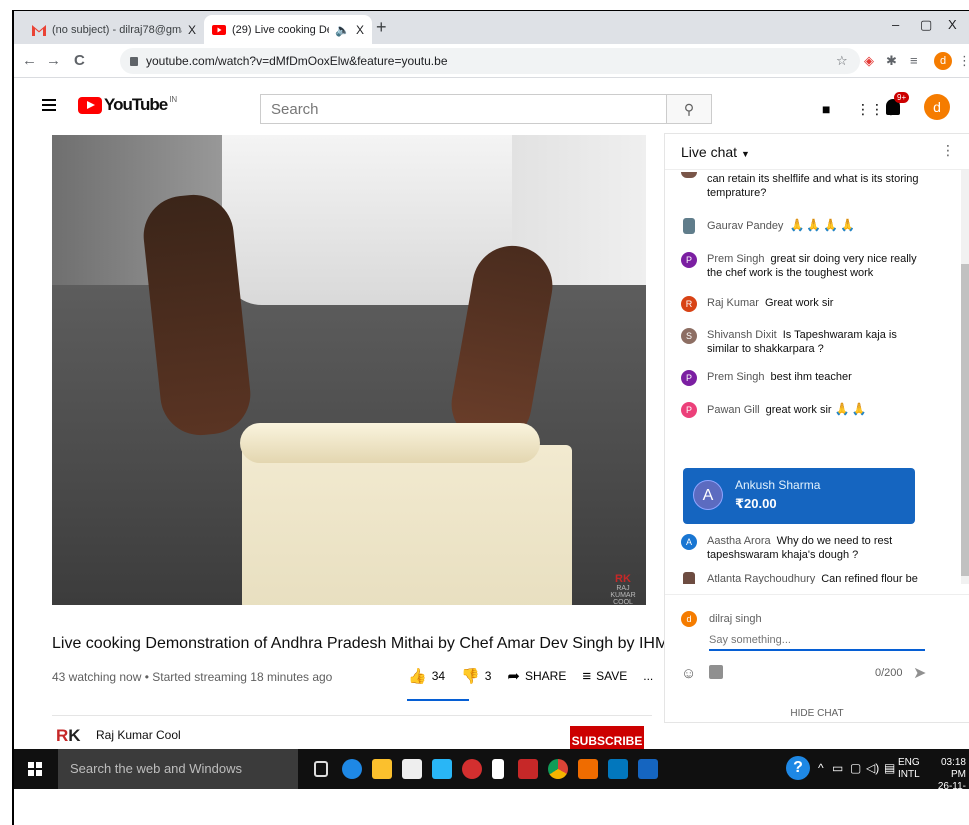 This screenshot has height=825, width=969. I want to click on share-button: ➦ SHARE, so click(536, 676).